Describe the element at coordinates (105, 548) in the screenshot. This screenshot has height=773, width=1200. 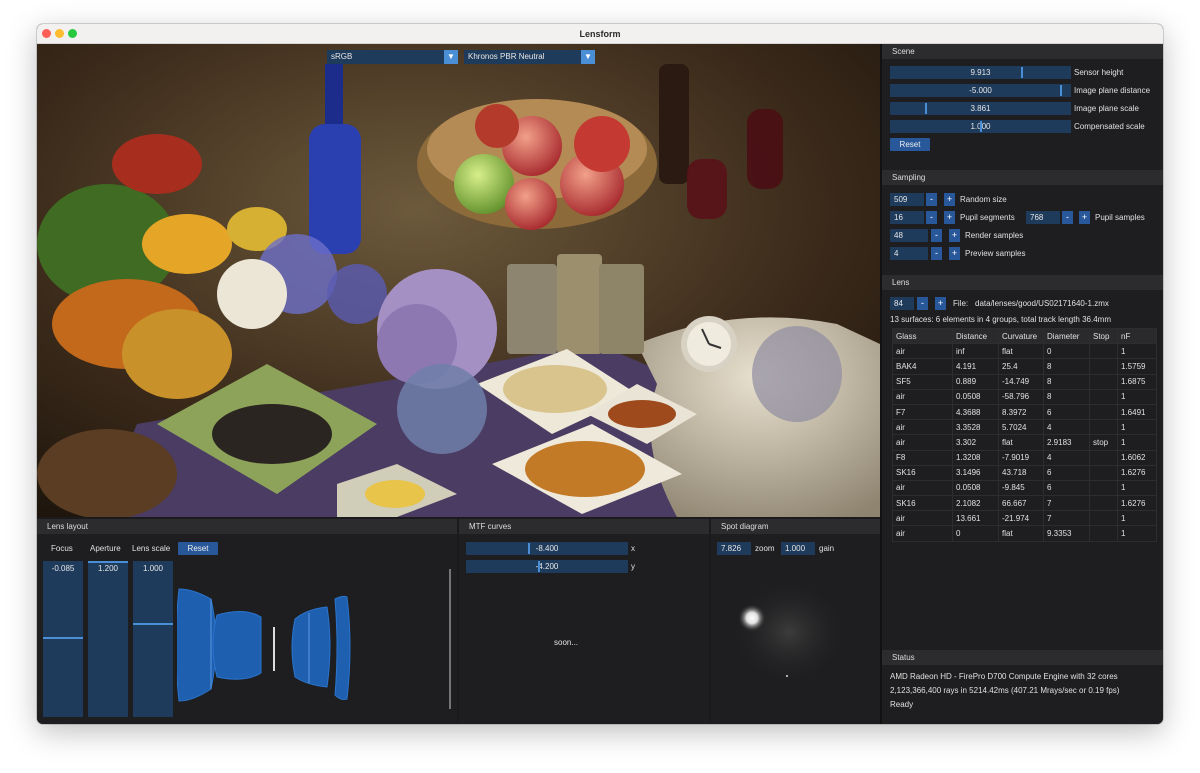
I see `aperture-label: Aperture` at that location.